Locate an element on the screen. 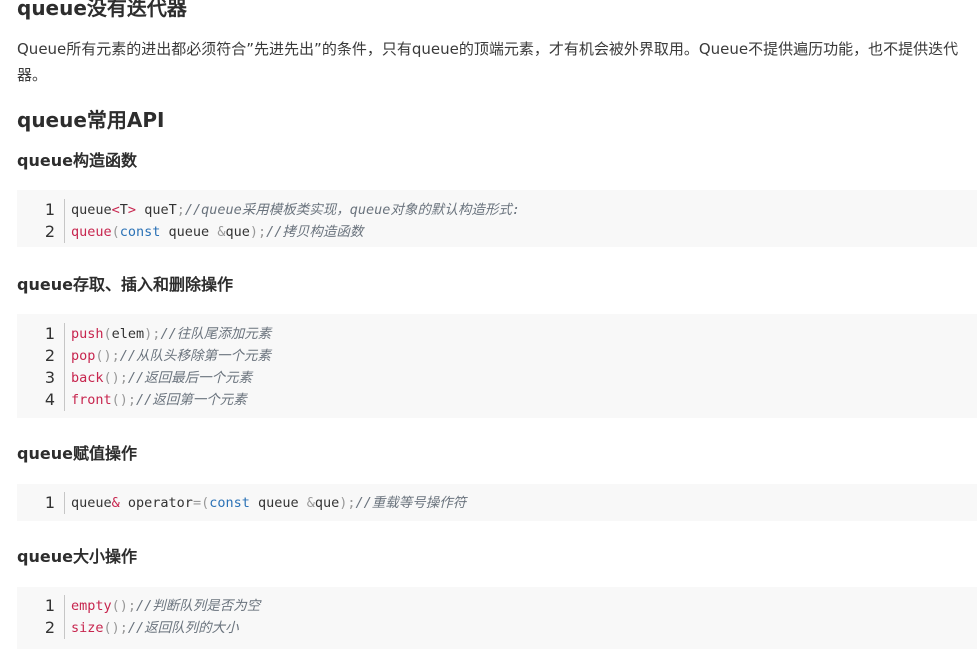 This screenshot has height=653, width=977. line-number: 3 is located at coordinates (41, 378).